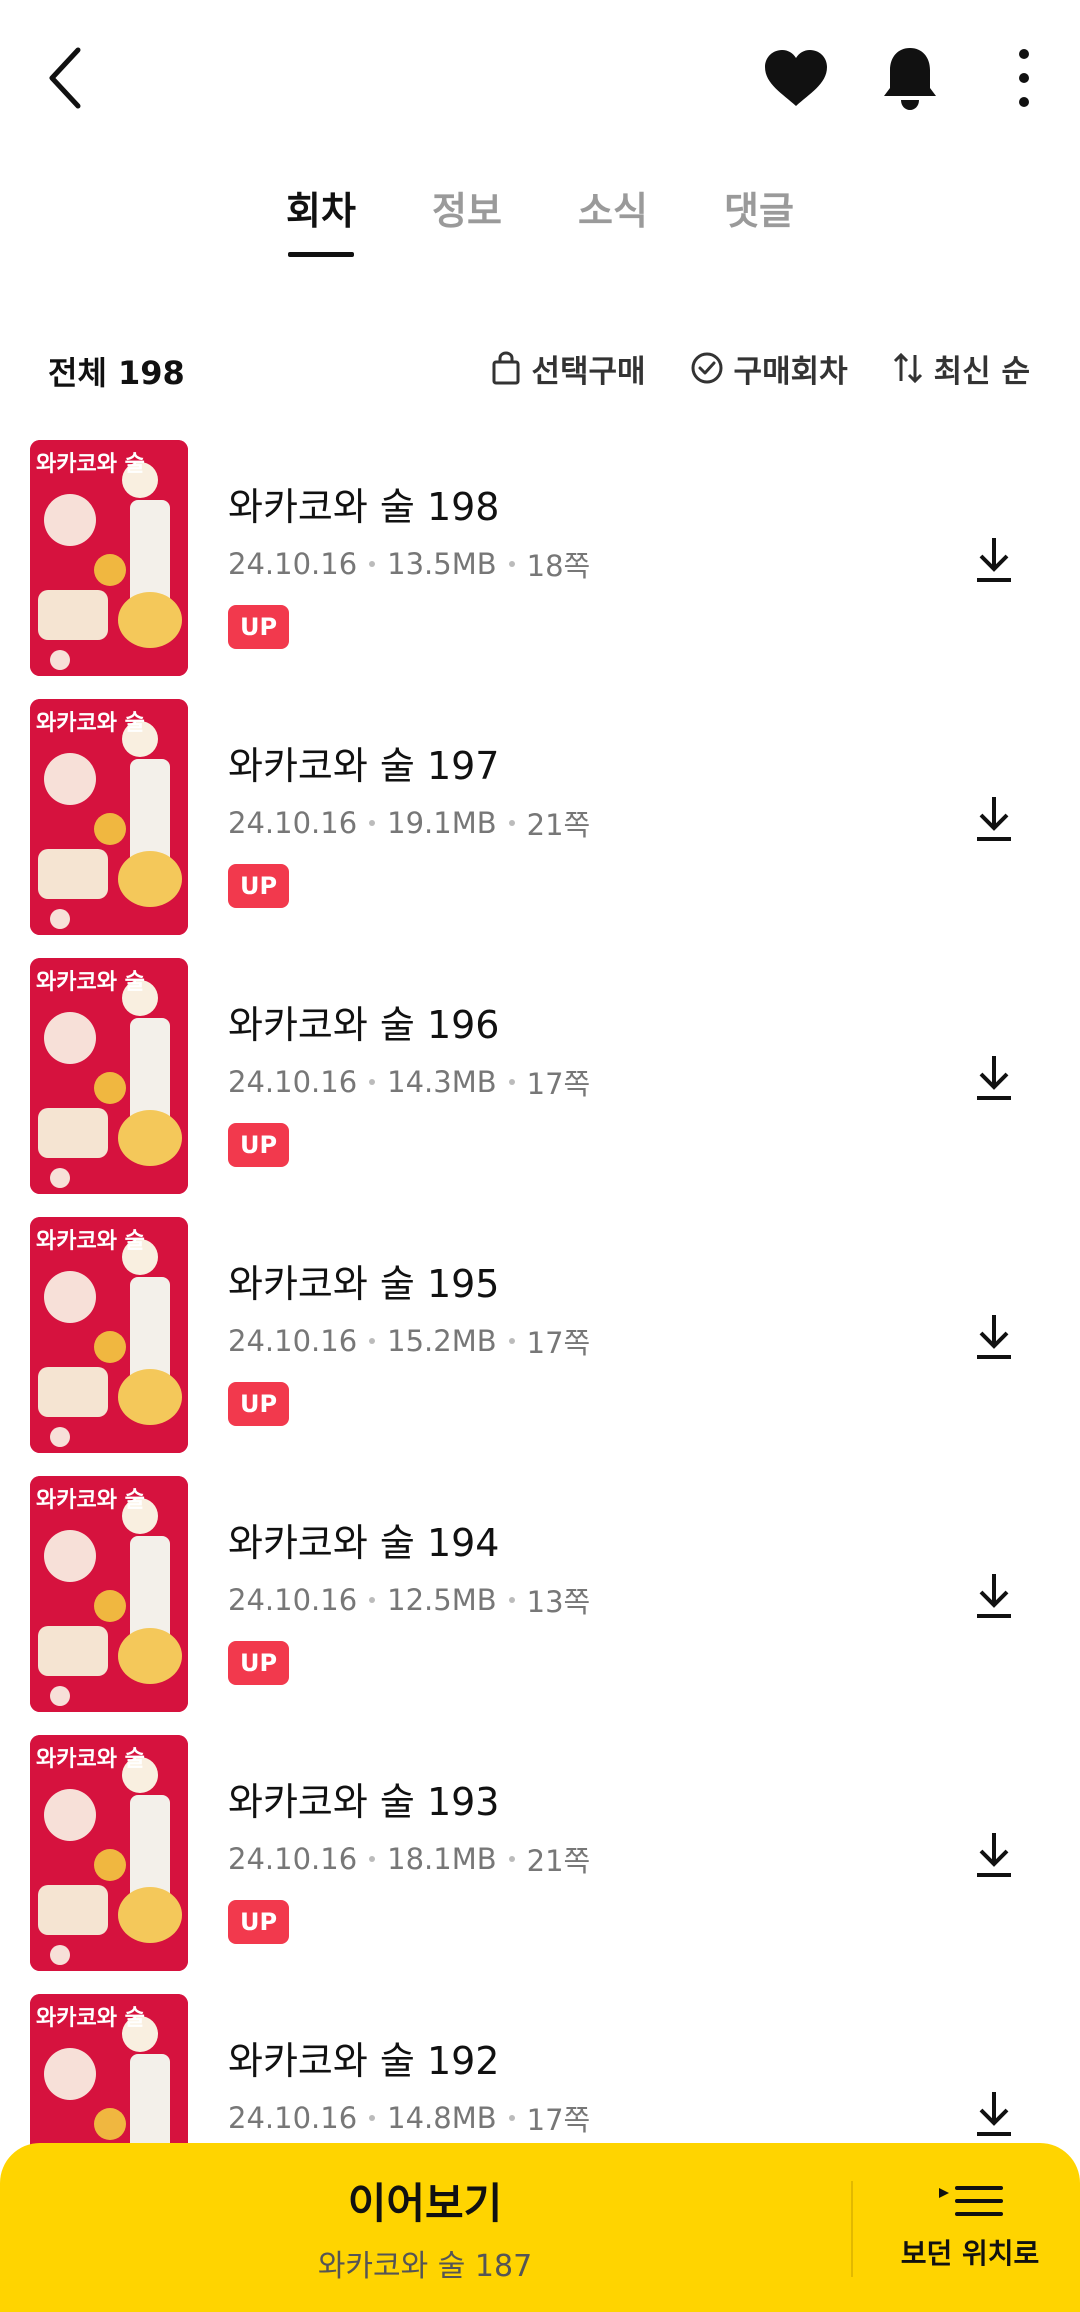 This screenshot has width=1080, height=2312. What do you see at coordinates (558, 566) in the screenshot?
I see `episode-pages: 18쪽` at bounding box center [558, 566].